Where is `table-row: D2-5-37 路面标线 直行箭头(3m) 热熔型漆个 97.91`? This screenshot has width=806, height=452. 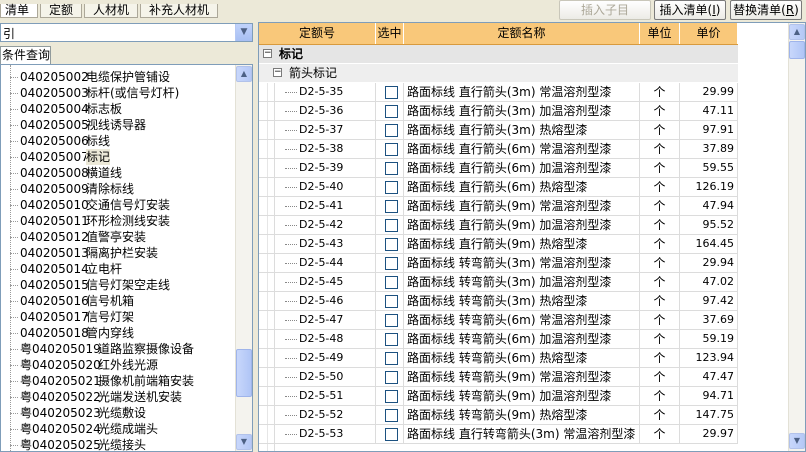 table-row: D2-5-37 路面标线 直行箭头(3m) 热熔型漆个 97.91 is located at coordinates (498, 130).